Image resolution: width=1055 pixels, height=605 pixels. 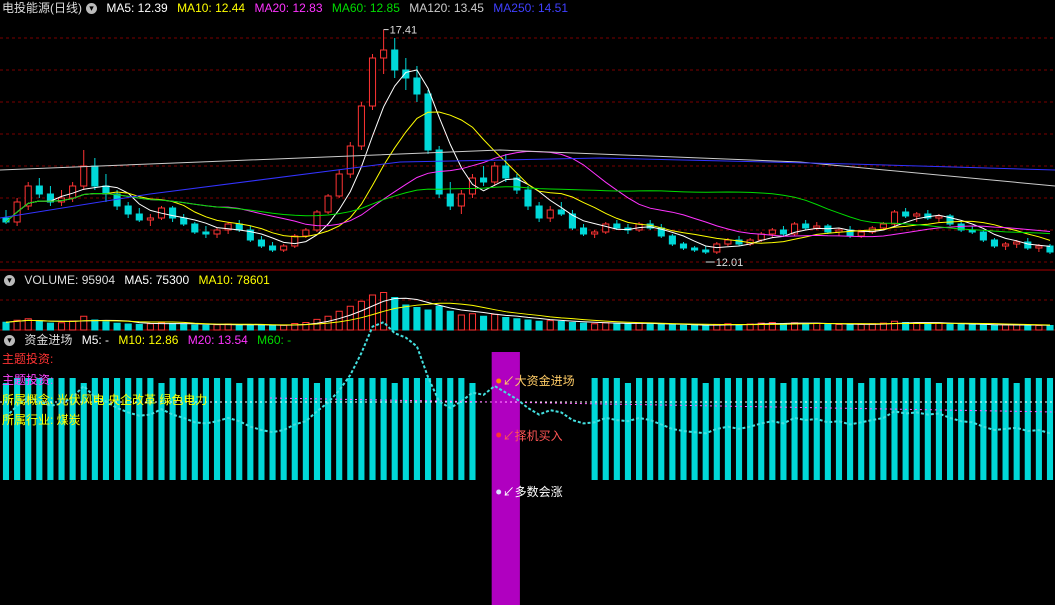 I want to click on most-up-label: ↙多数会涨, so click(x=533, y=491).